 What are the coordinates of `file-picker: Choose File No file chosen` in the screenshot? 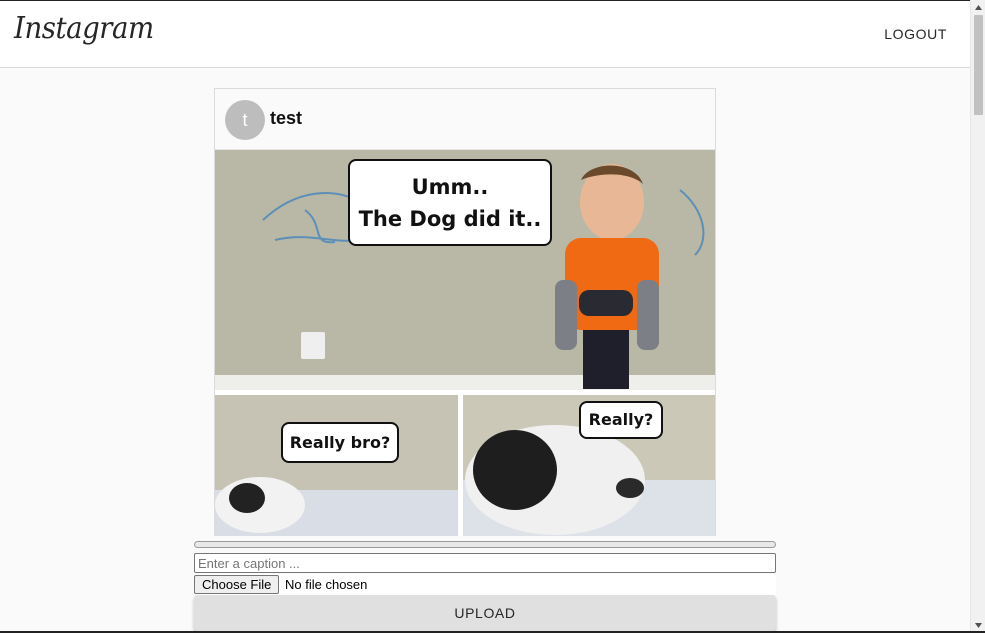 It's located at (485, 584).